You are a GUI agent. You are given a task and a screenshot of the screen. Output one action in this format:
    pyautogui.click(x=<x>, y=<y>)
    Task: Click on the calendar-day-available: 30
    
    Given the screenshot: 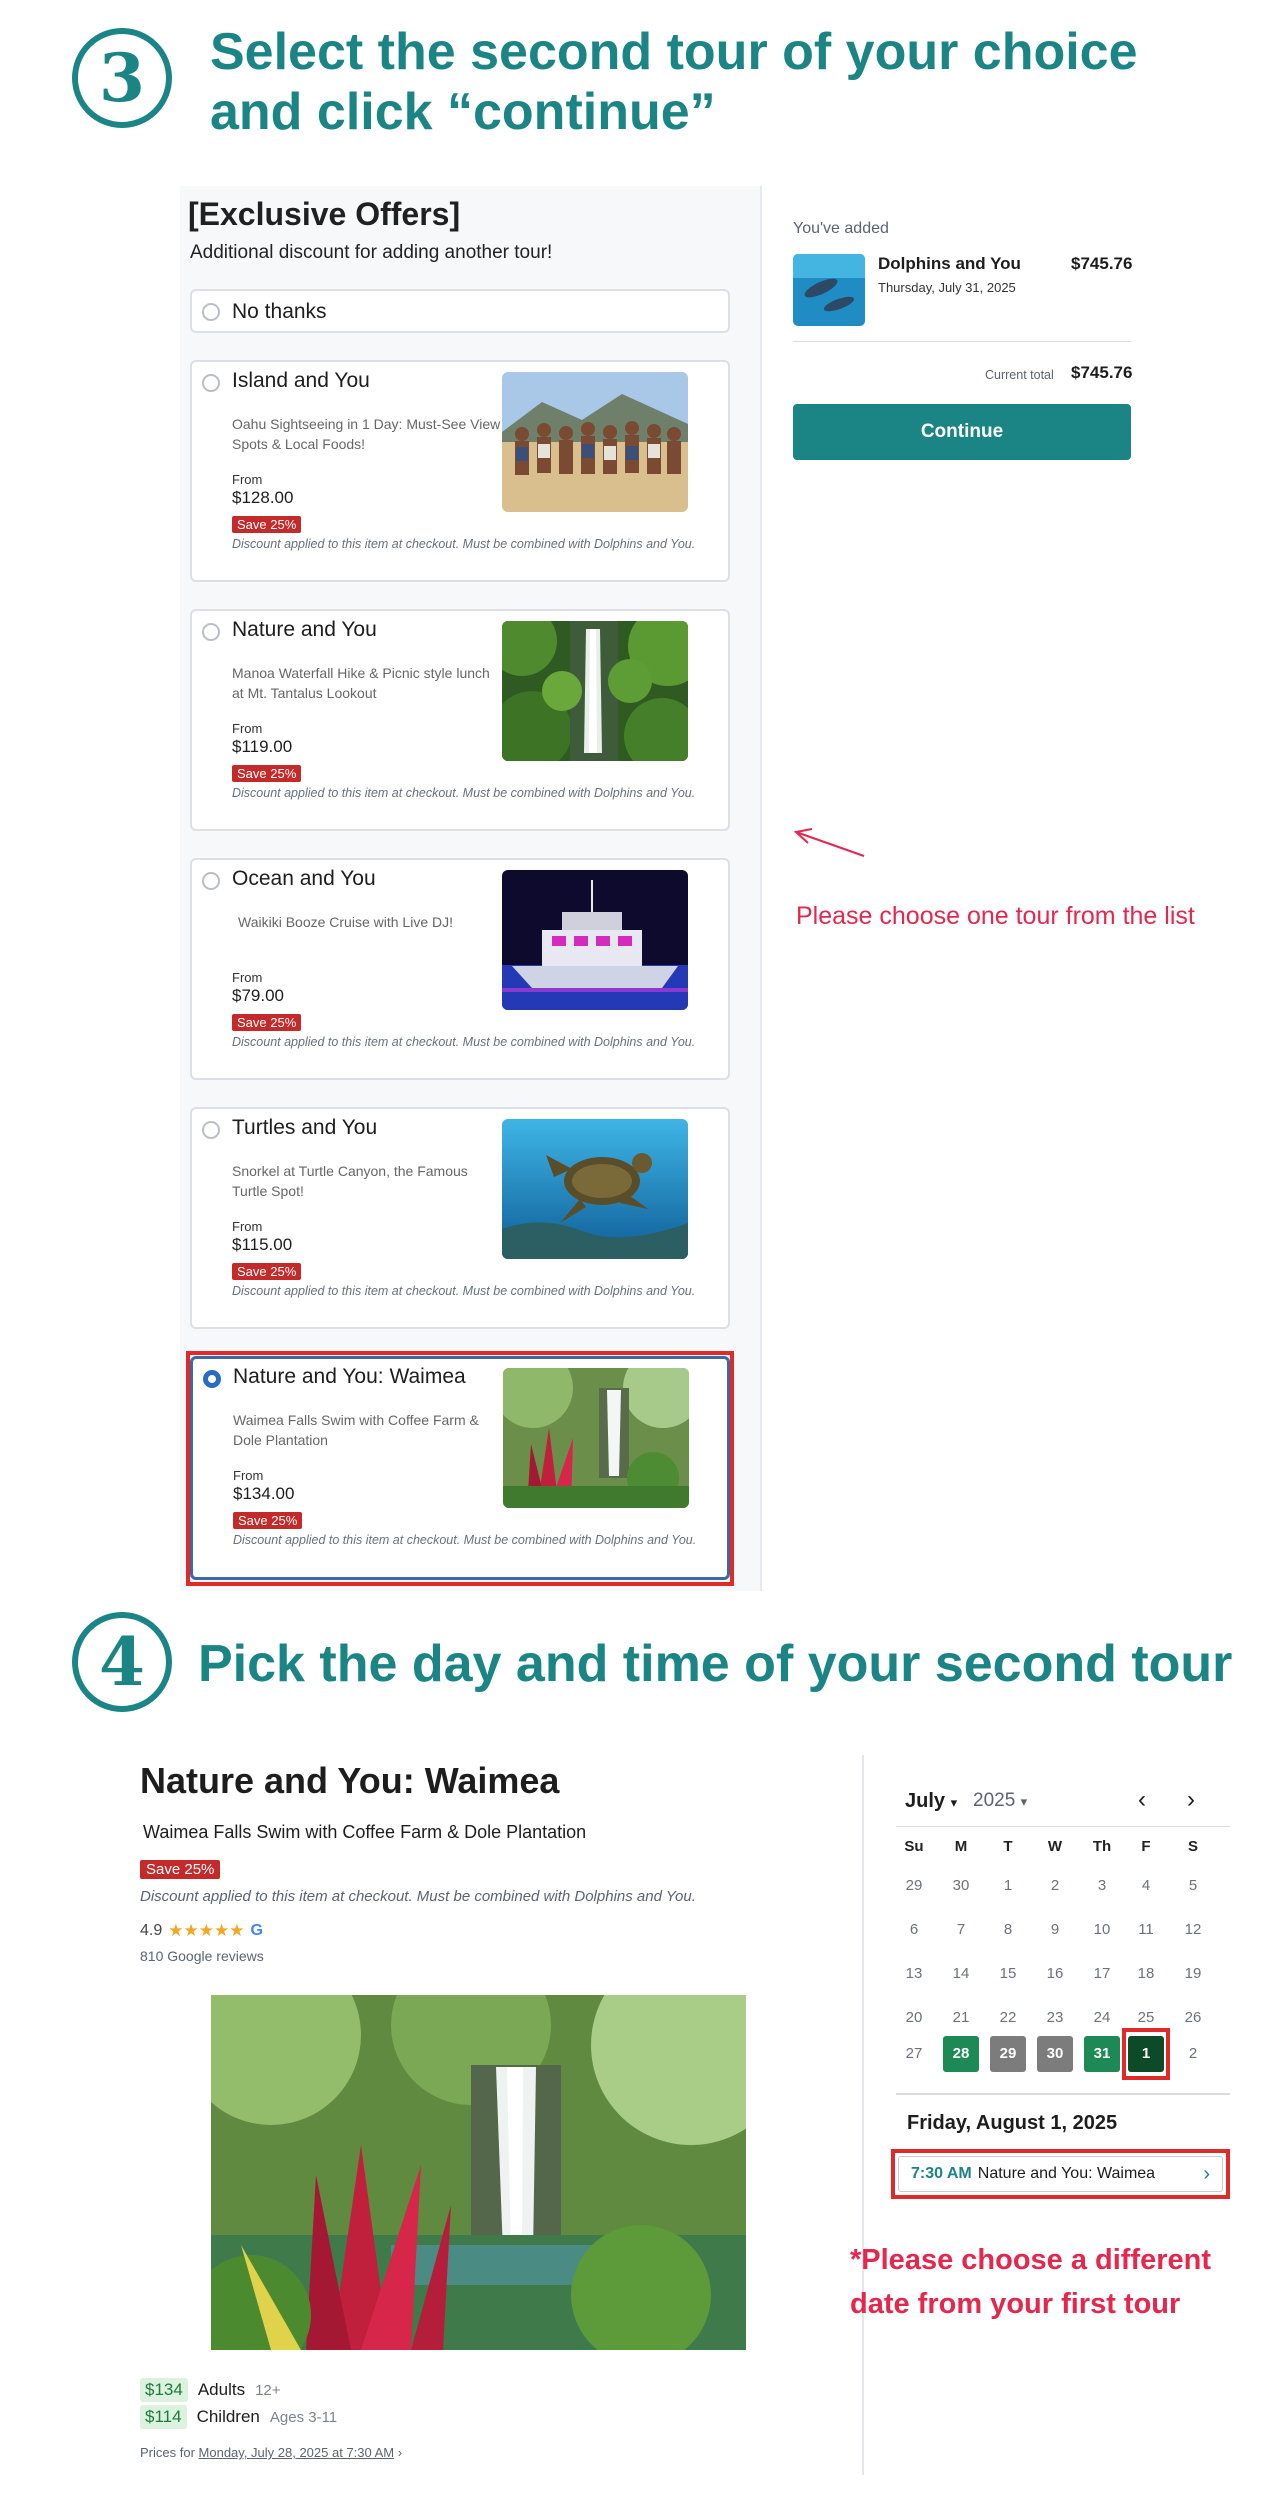 What is the action you would take?
    pyautogui.click(x=1055, y=2054)
    